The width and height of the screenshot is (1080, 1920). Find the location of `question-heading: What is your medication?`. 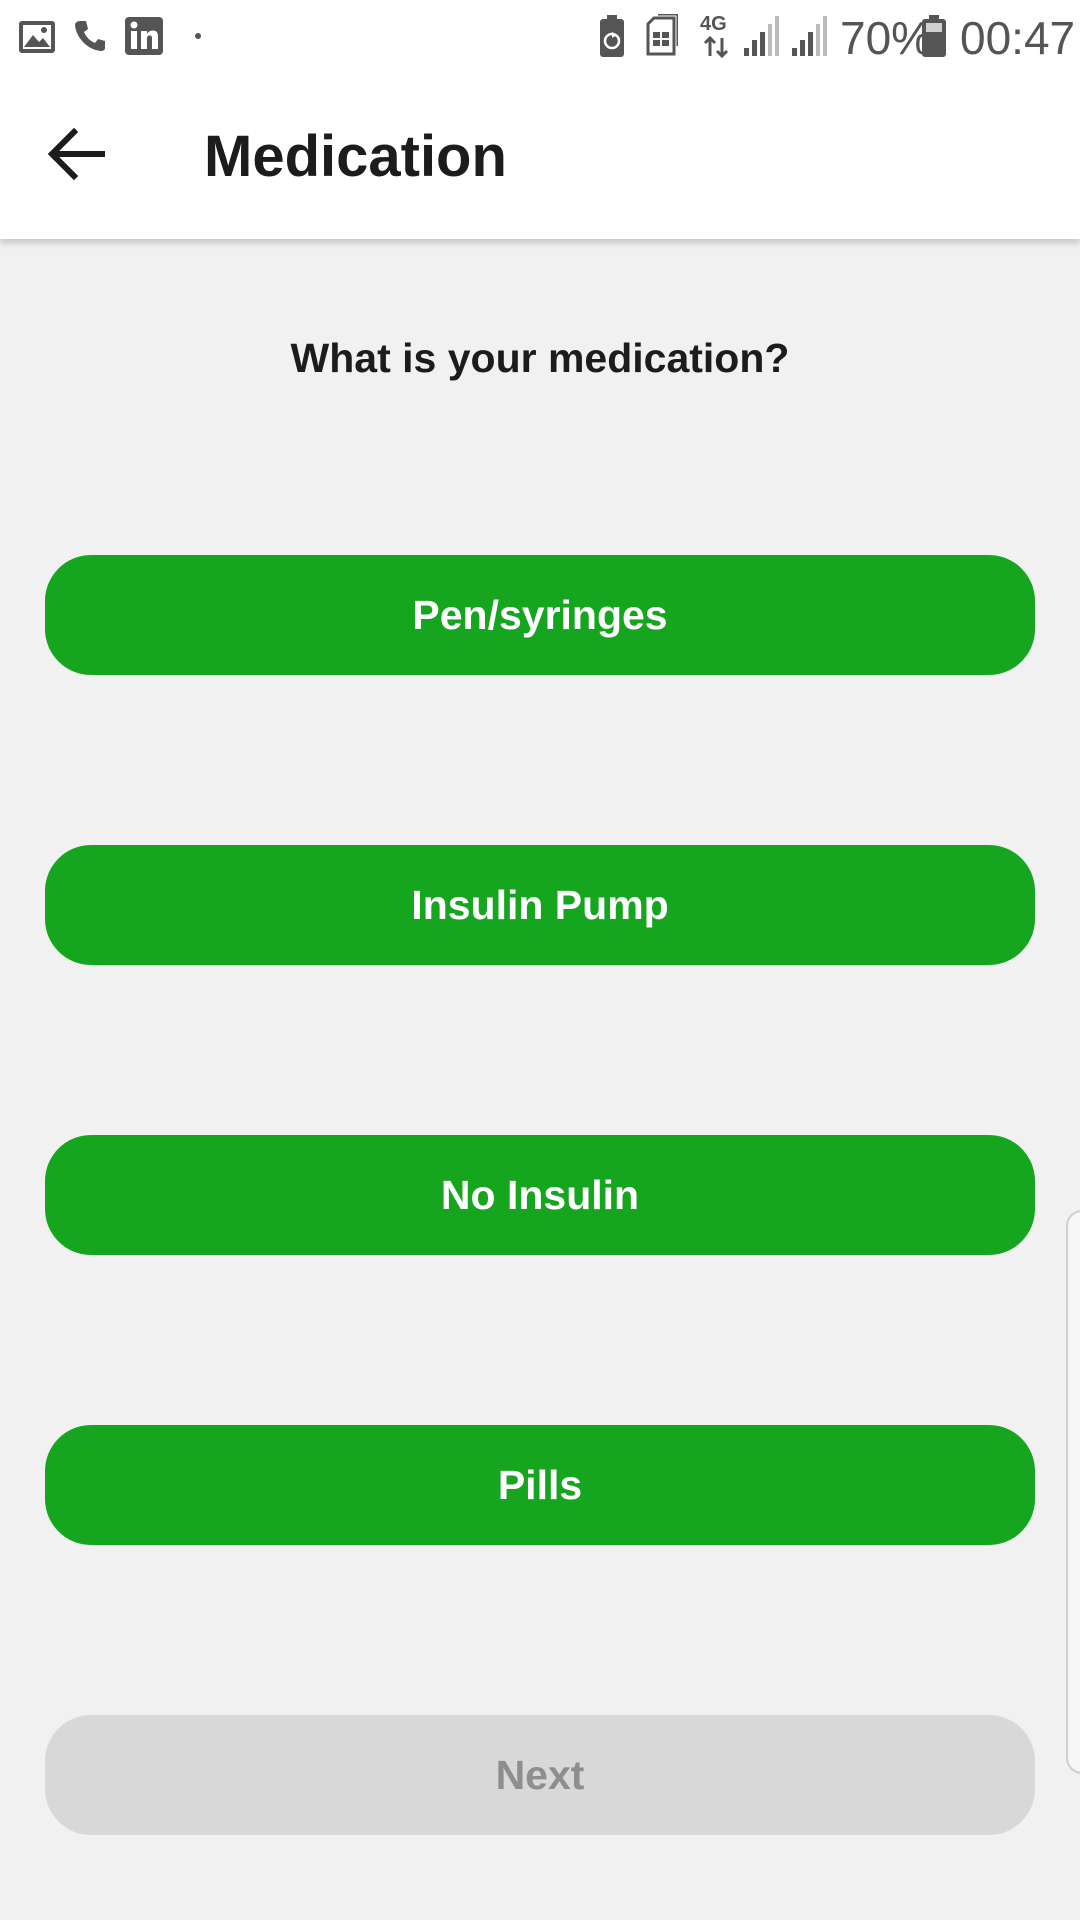

question-heading: What is your medication? is located at coordinates (540, 358).